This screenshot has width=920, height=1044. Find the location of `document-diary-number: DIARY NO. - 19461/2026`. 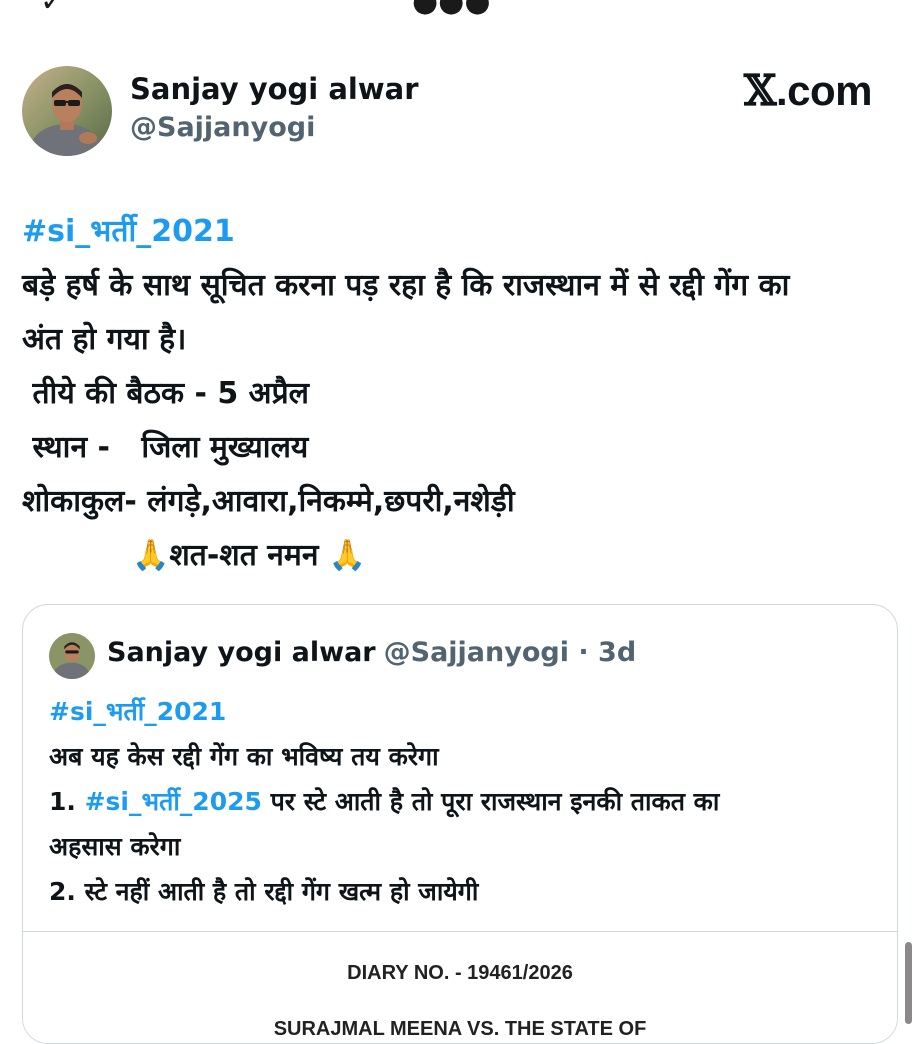

document-diary-number: DIARY NO. - 19461/2026 is located at coordinates (460, 973).